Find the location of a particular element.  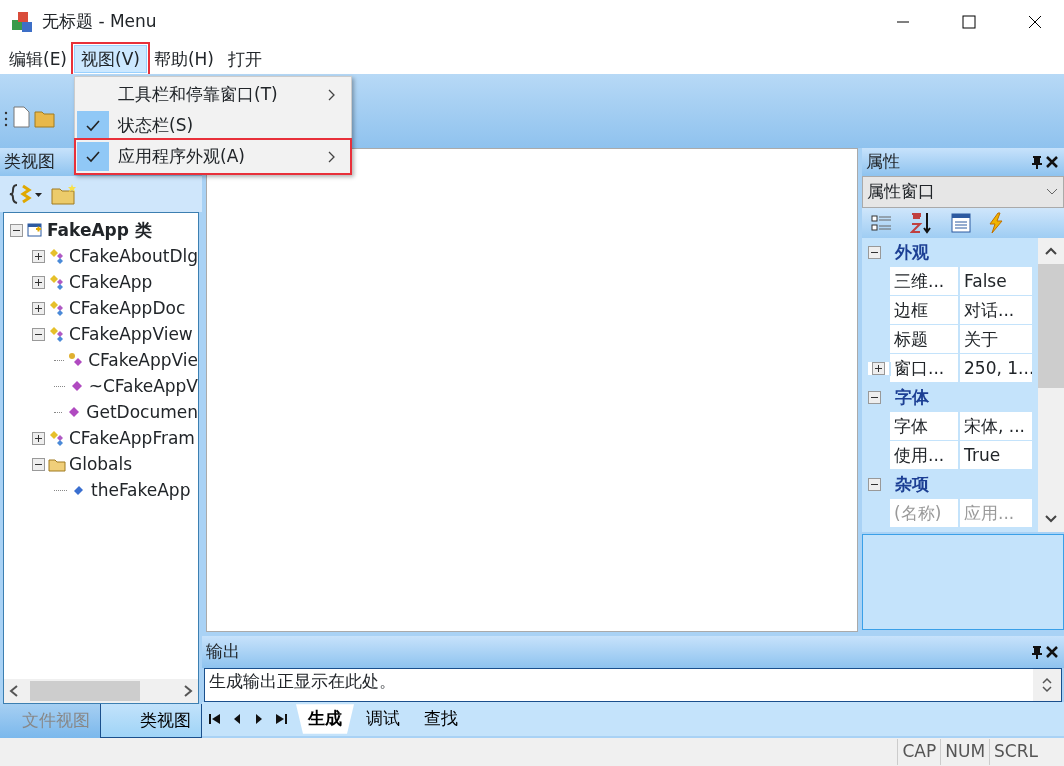

categorized-icon is located at coordinates (881, 223).